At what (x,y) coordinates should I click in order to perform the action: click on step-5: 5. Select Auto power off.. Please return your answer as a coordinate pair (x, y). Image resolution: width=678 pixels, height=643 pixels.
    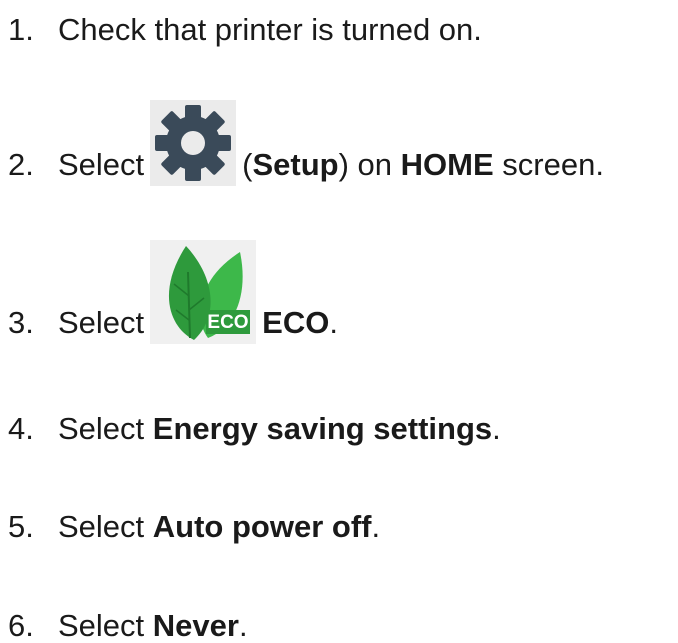
    Looking at the image, I should click on (190, 526).